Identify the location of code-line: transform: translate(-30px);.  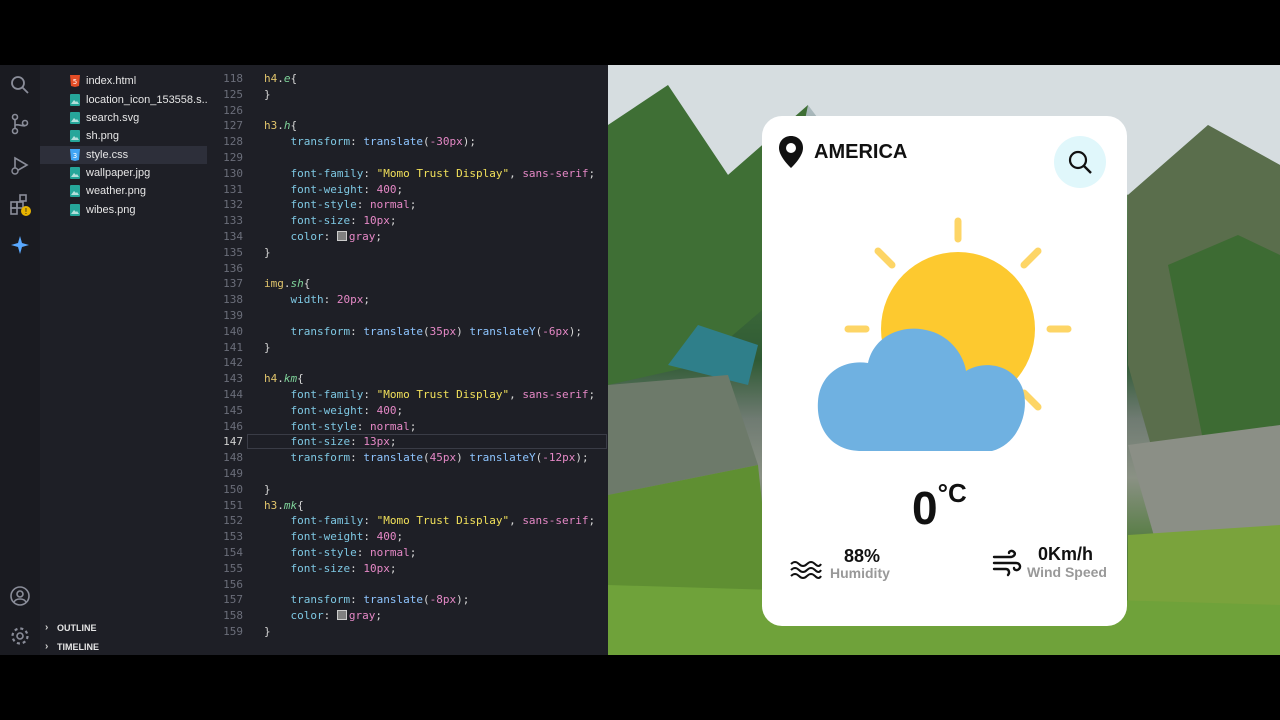
(370, 141).